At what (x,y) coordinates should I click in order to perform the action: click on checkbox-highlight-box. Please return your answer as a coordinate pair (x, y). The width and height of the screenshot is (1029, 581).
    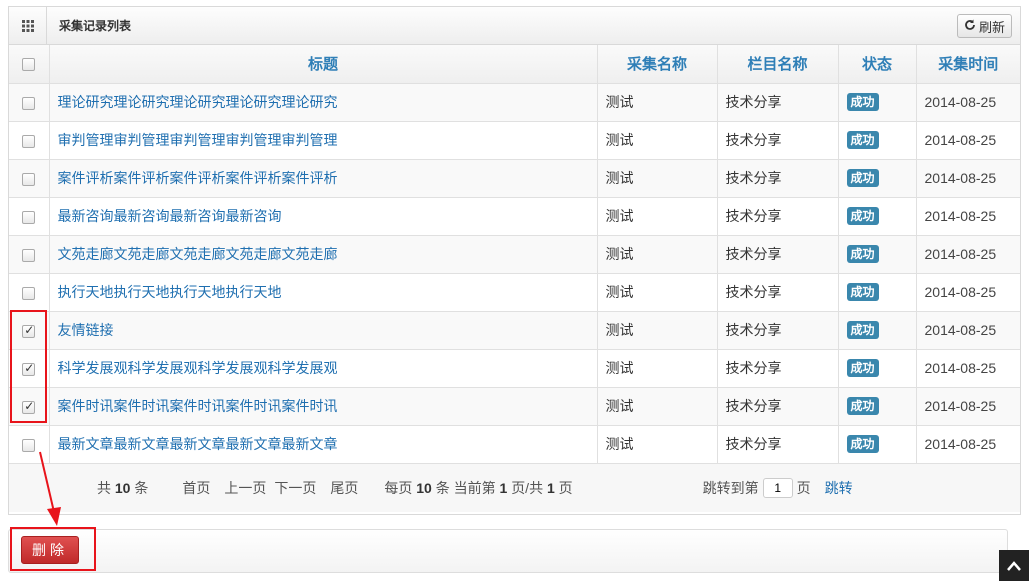
    Looking at the image, I should click on (28, 366).